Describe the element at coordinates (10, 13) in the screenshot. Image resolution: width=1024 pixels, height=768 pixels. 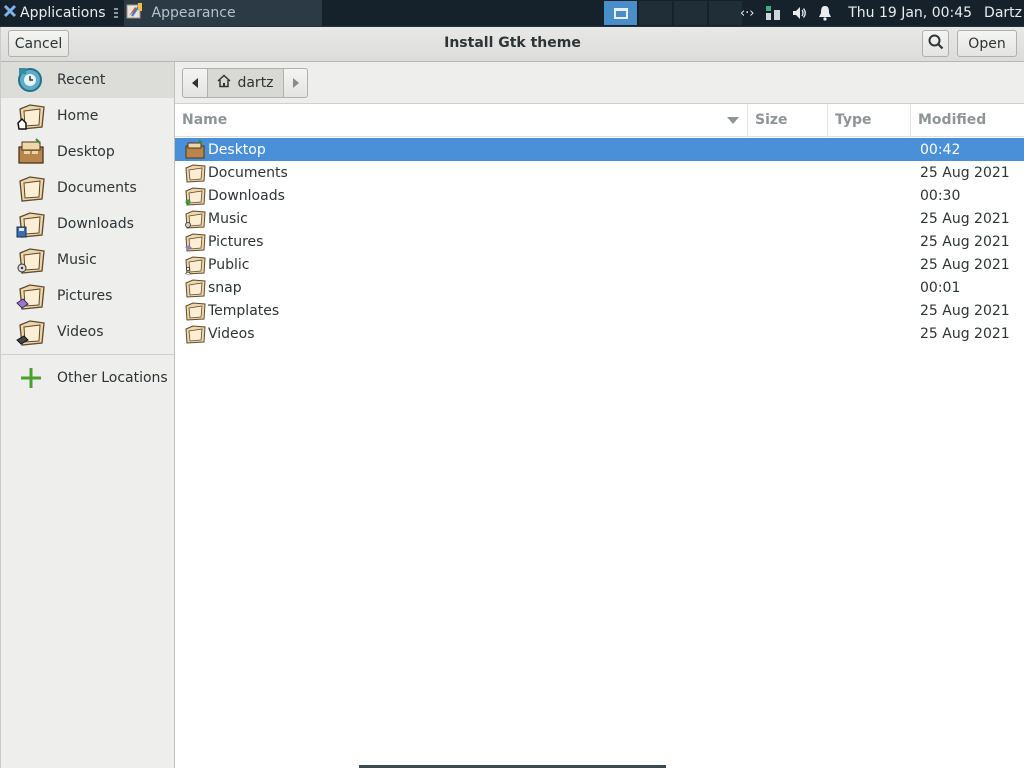
I see `xfce-logo-icon` at that location.